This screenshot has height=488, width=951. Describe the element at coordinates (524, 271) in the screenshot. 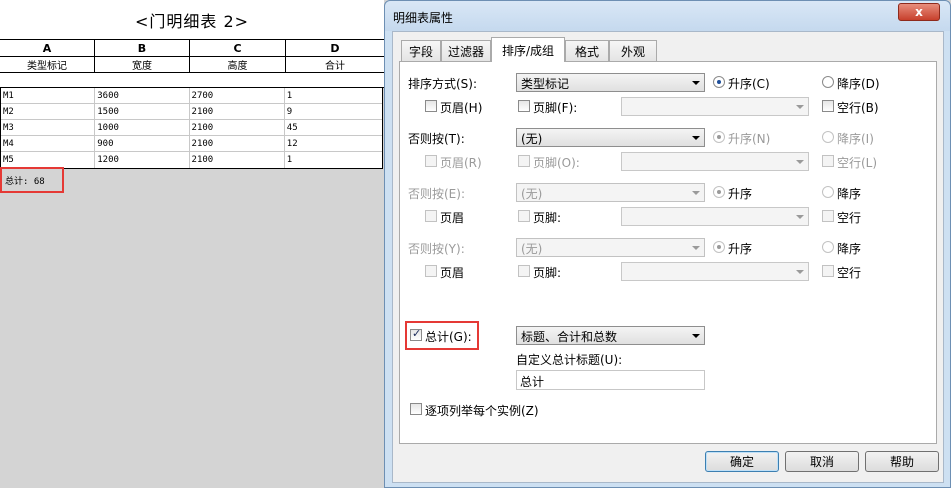

I see `sort-4-footer-checkbox` at that location.